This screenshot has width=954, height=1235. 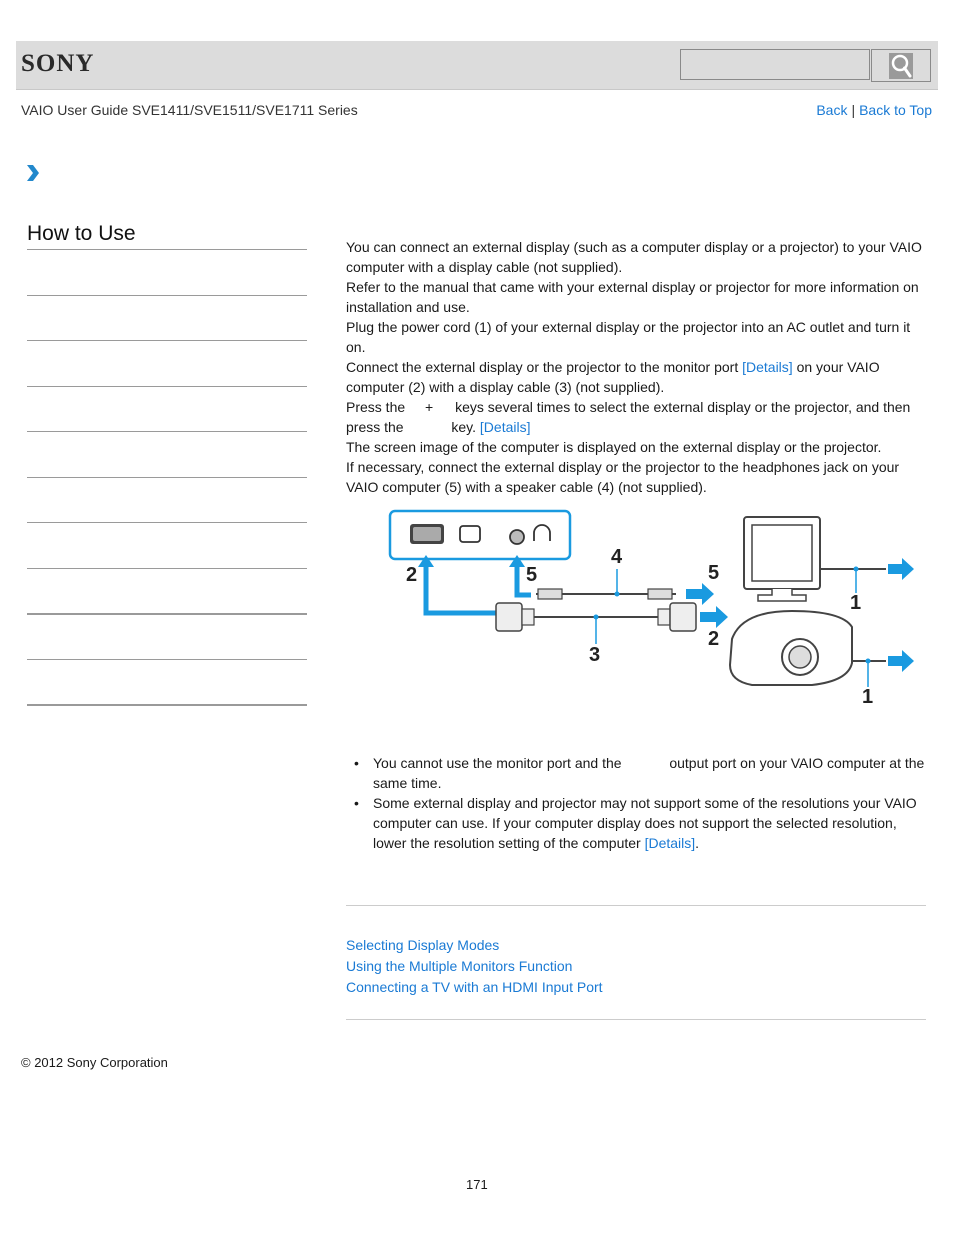 I want to click on sidebar-divider, so click(x=167, y=249).